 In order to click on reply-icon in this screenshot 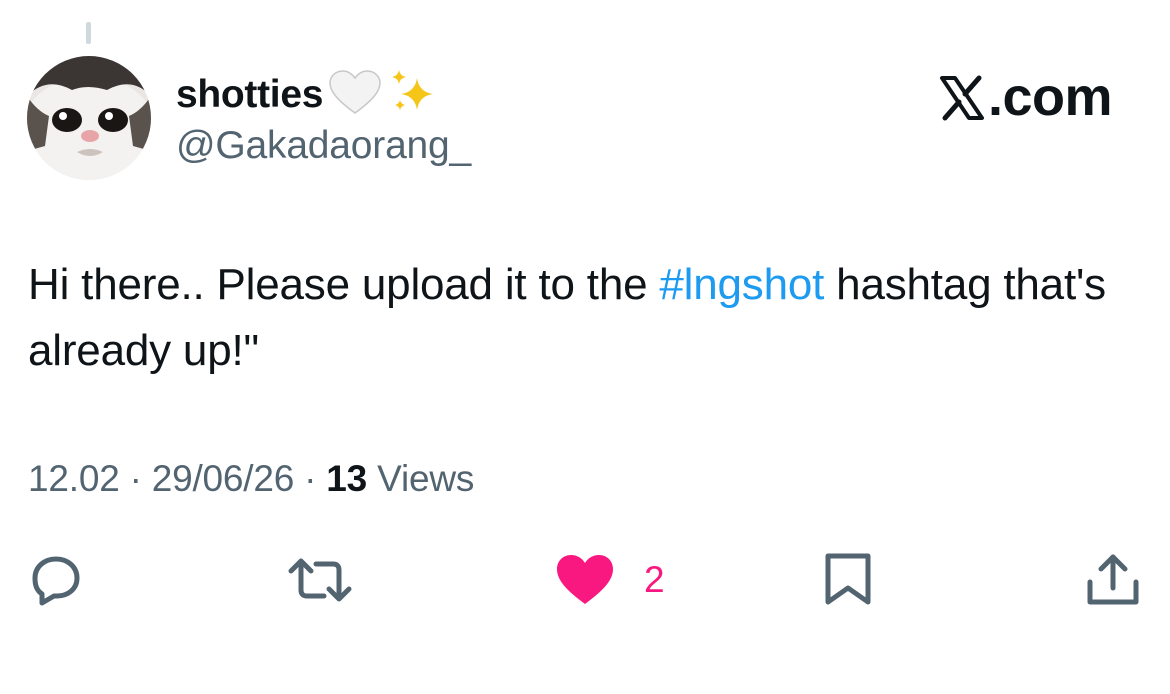, I will do `click(56, 581)`.